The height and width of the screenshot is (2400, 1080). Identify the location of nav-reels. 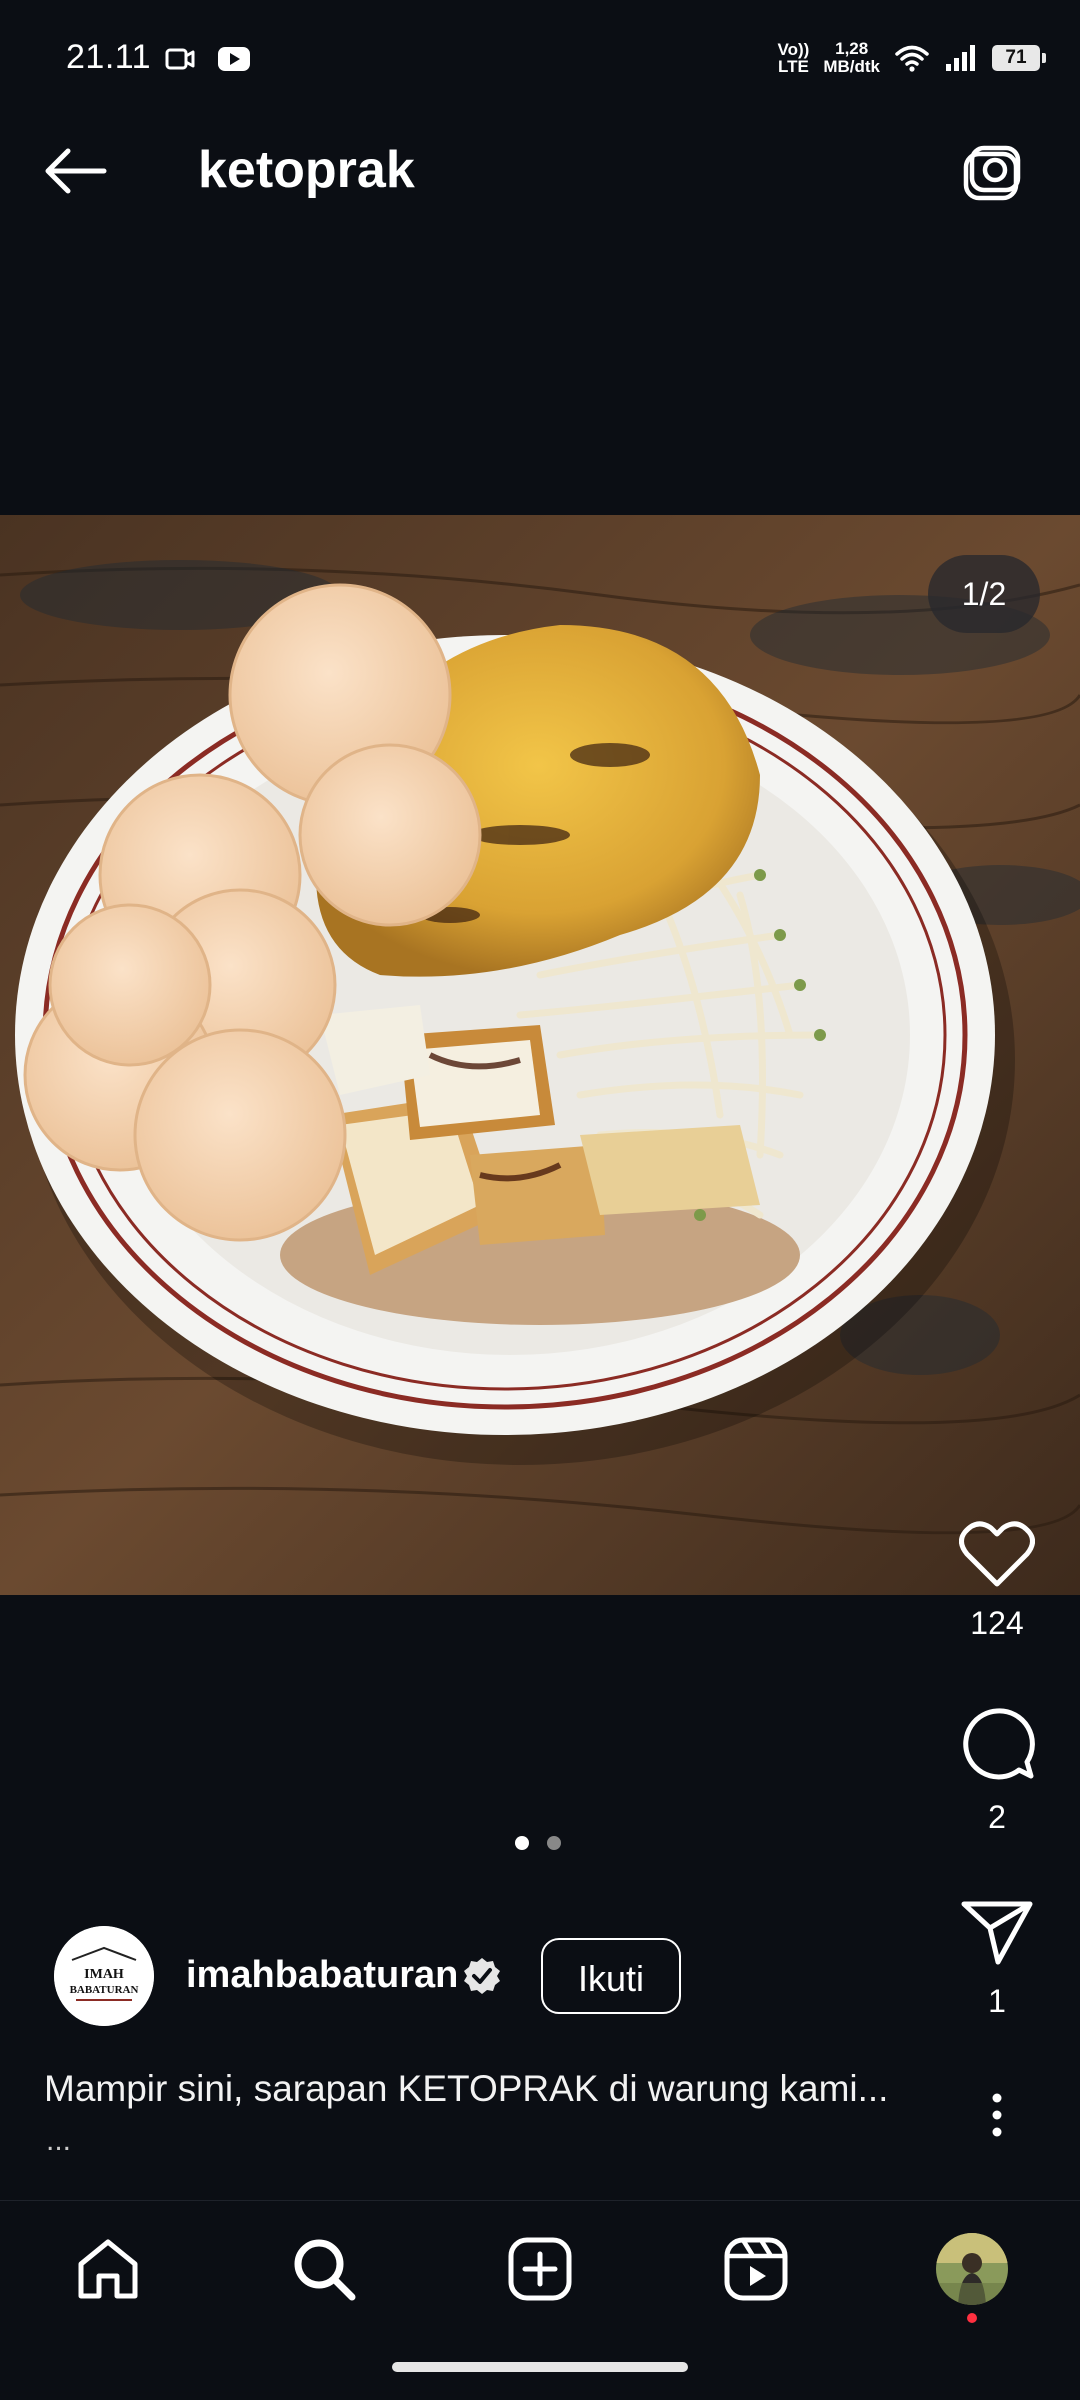
(756, 2269).